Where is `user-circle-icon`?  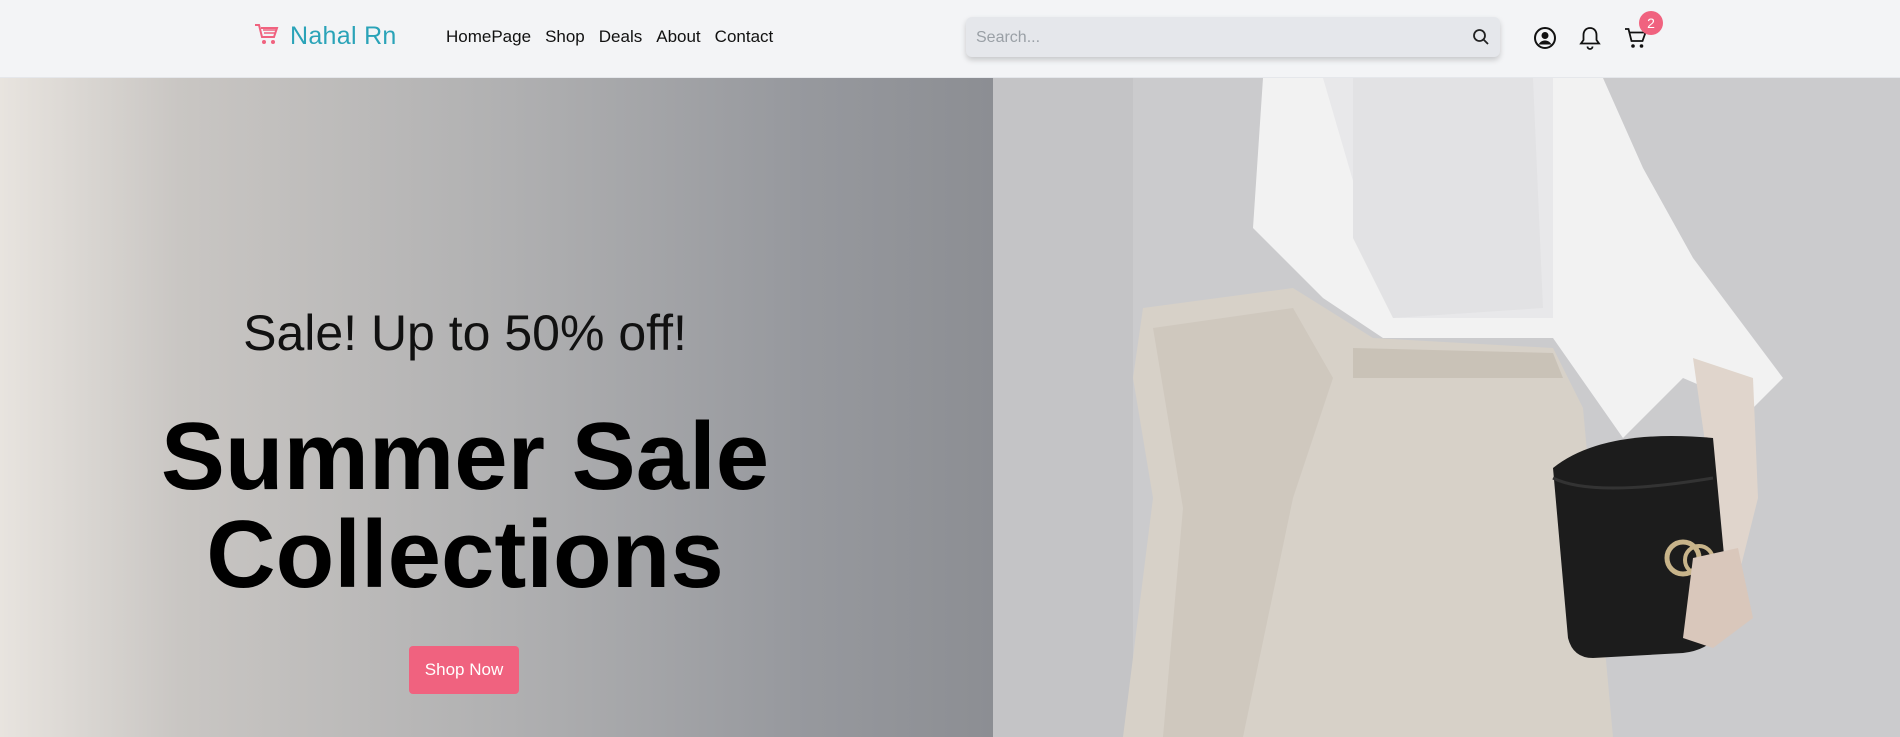 user-circle-icon is located at coordinates (1545, 40).